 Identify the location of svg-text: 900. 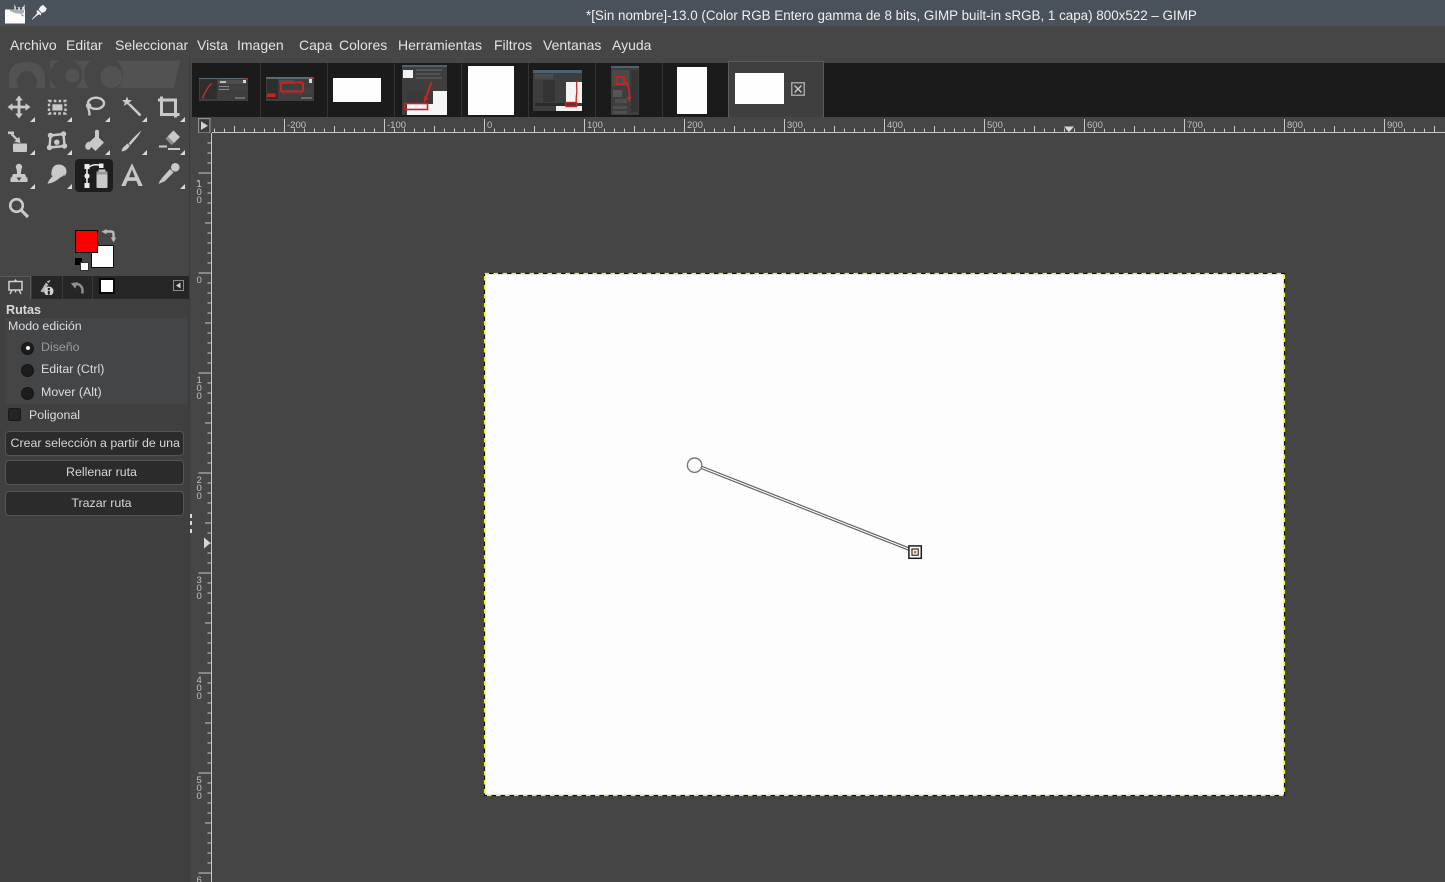
(1395, 125).